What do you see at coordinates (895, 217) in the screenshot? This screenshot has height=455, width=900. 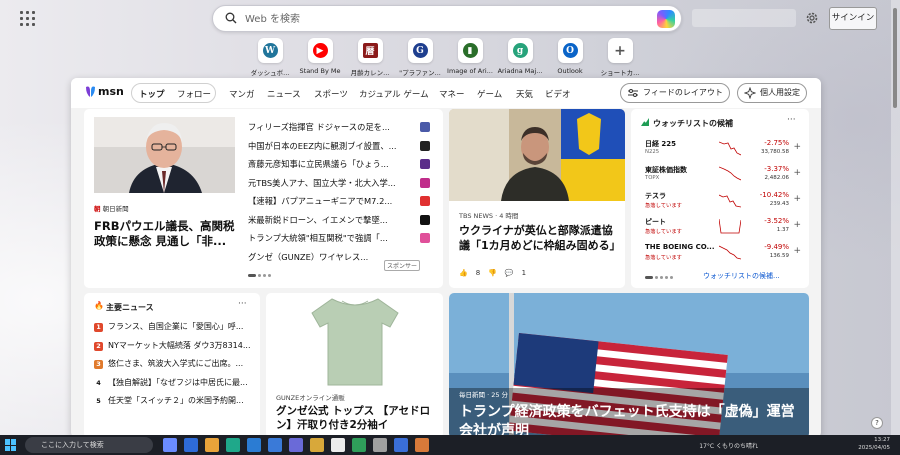 I see `page-scrollbar` at bounding box center [895, 217].